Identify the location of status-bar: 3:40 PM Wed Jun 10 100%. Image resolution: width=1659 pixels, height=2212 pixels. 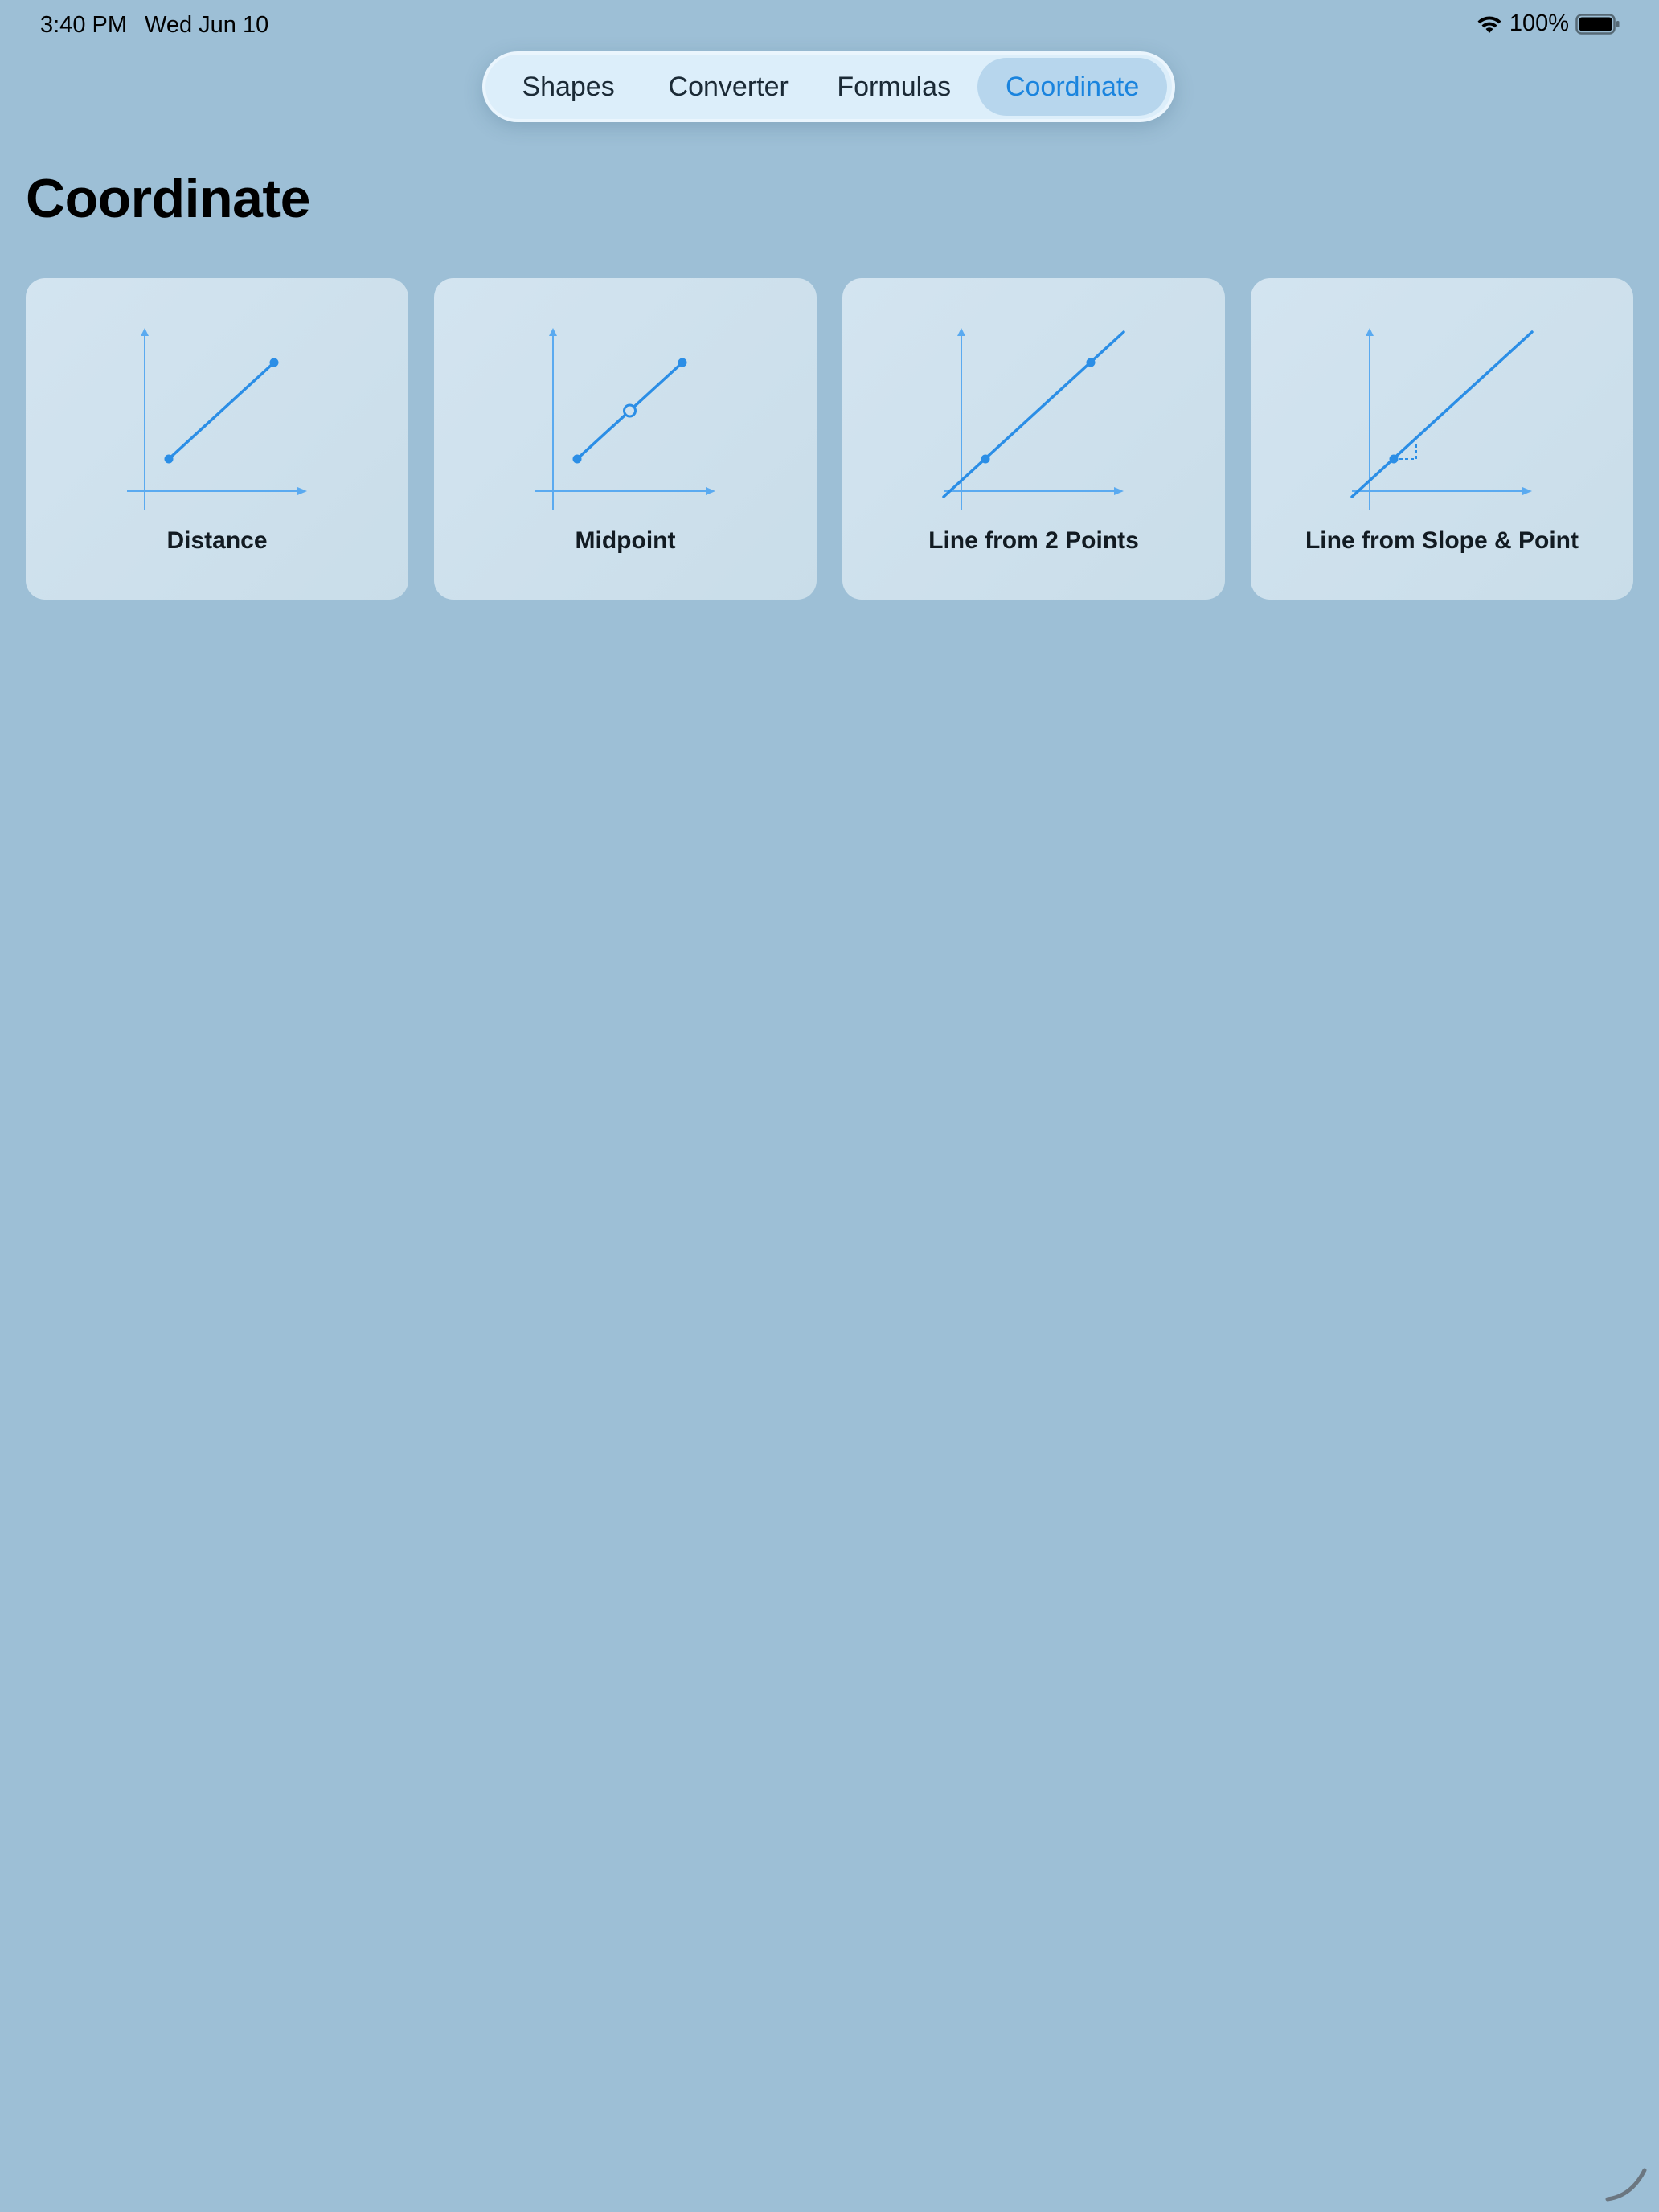
(829, 25).